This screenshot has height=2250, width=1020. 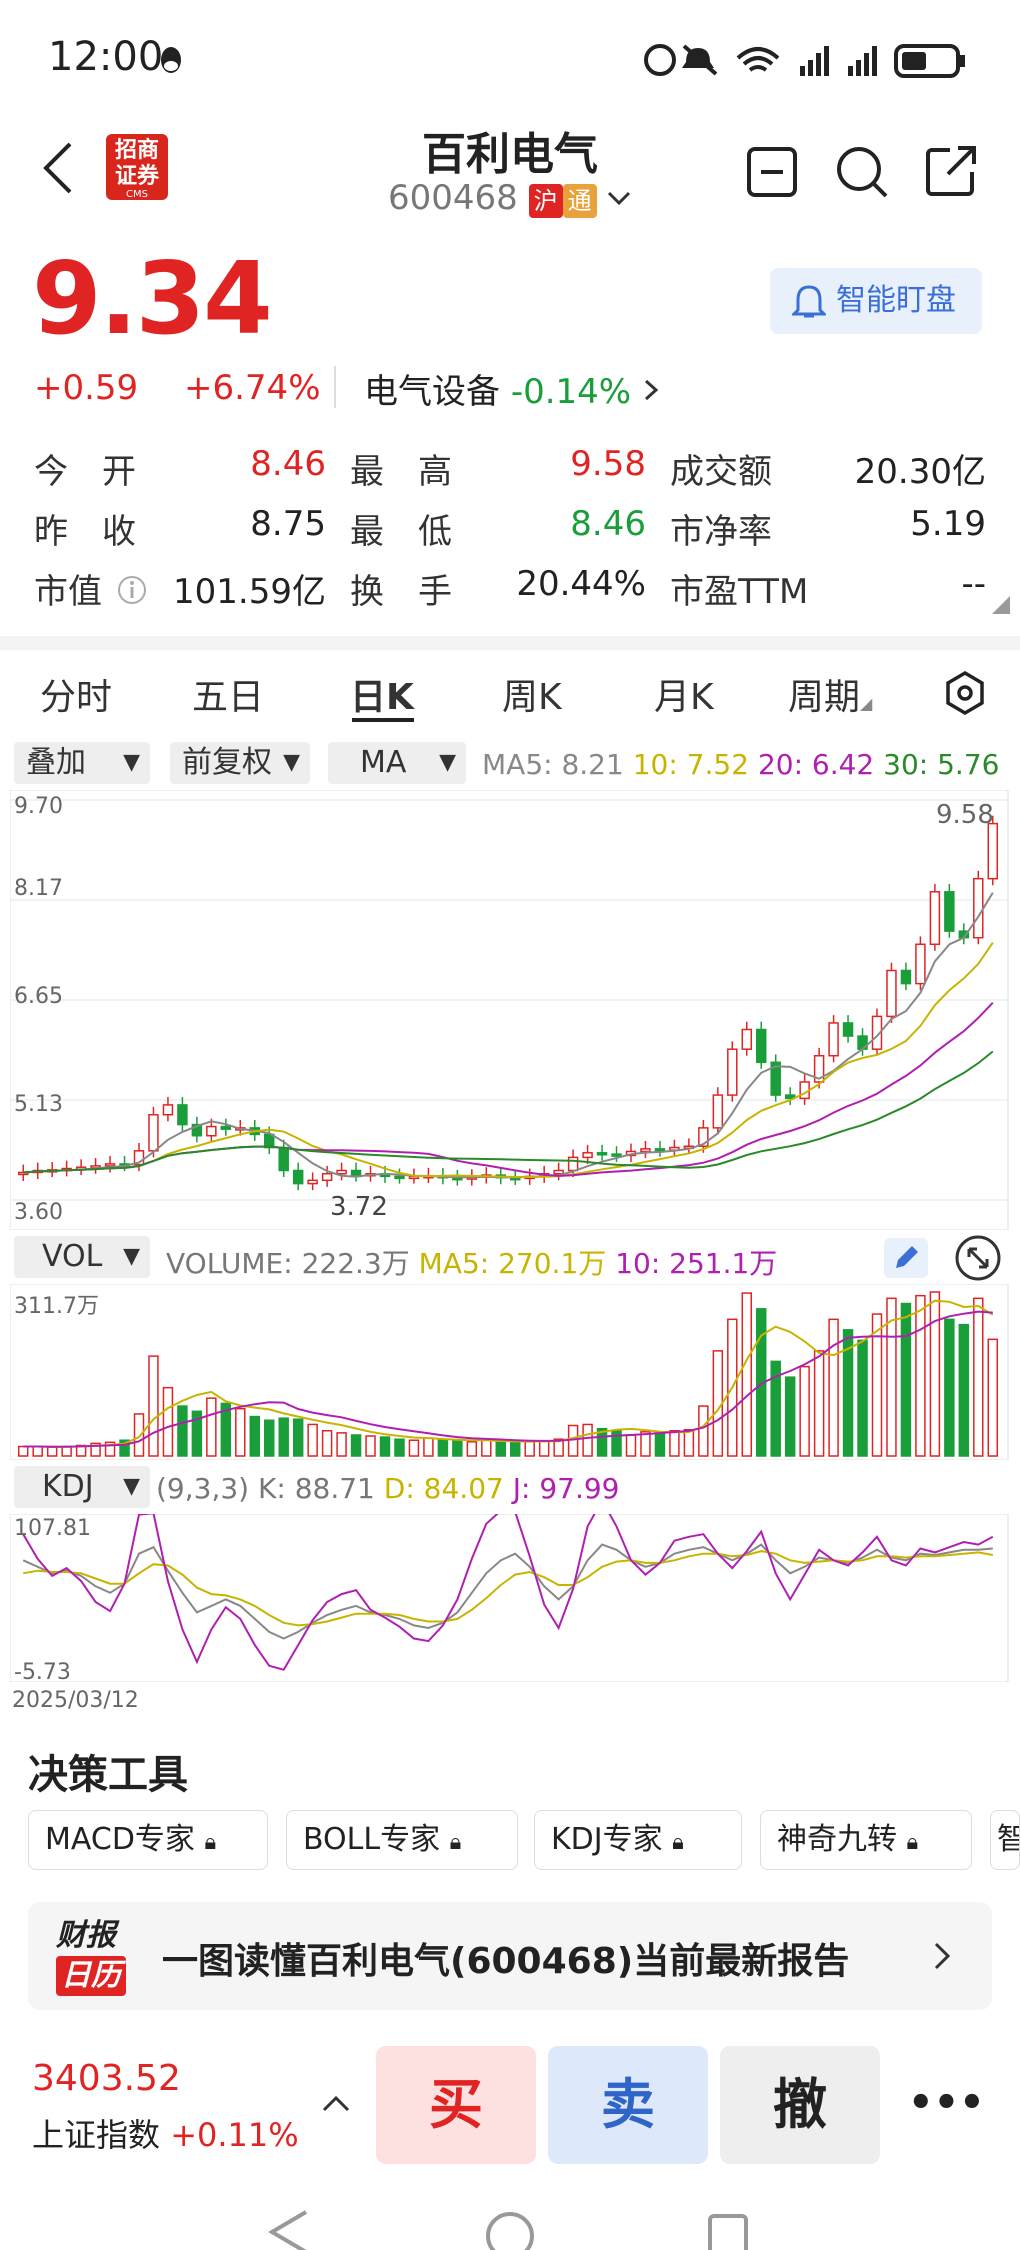 What do you see at coordinates (772, 172) in the screenshot?
I see `minus-square-icon` at bounding box center [772, 172].